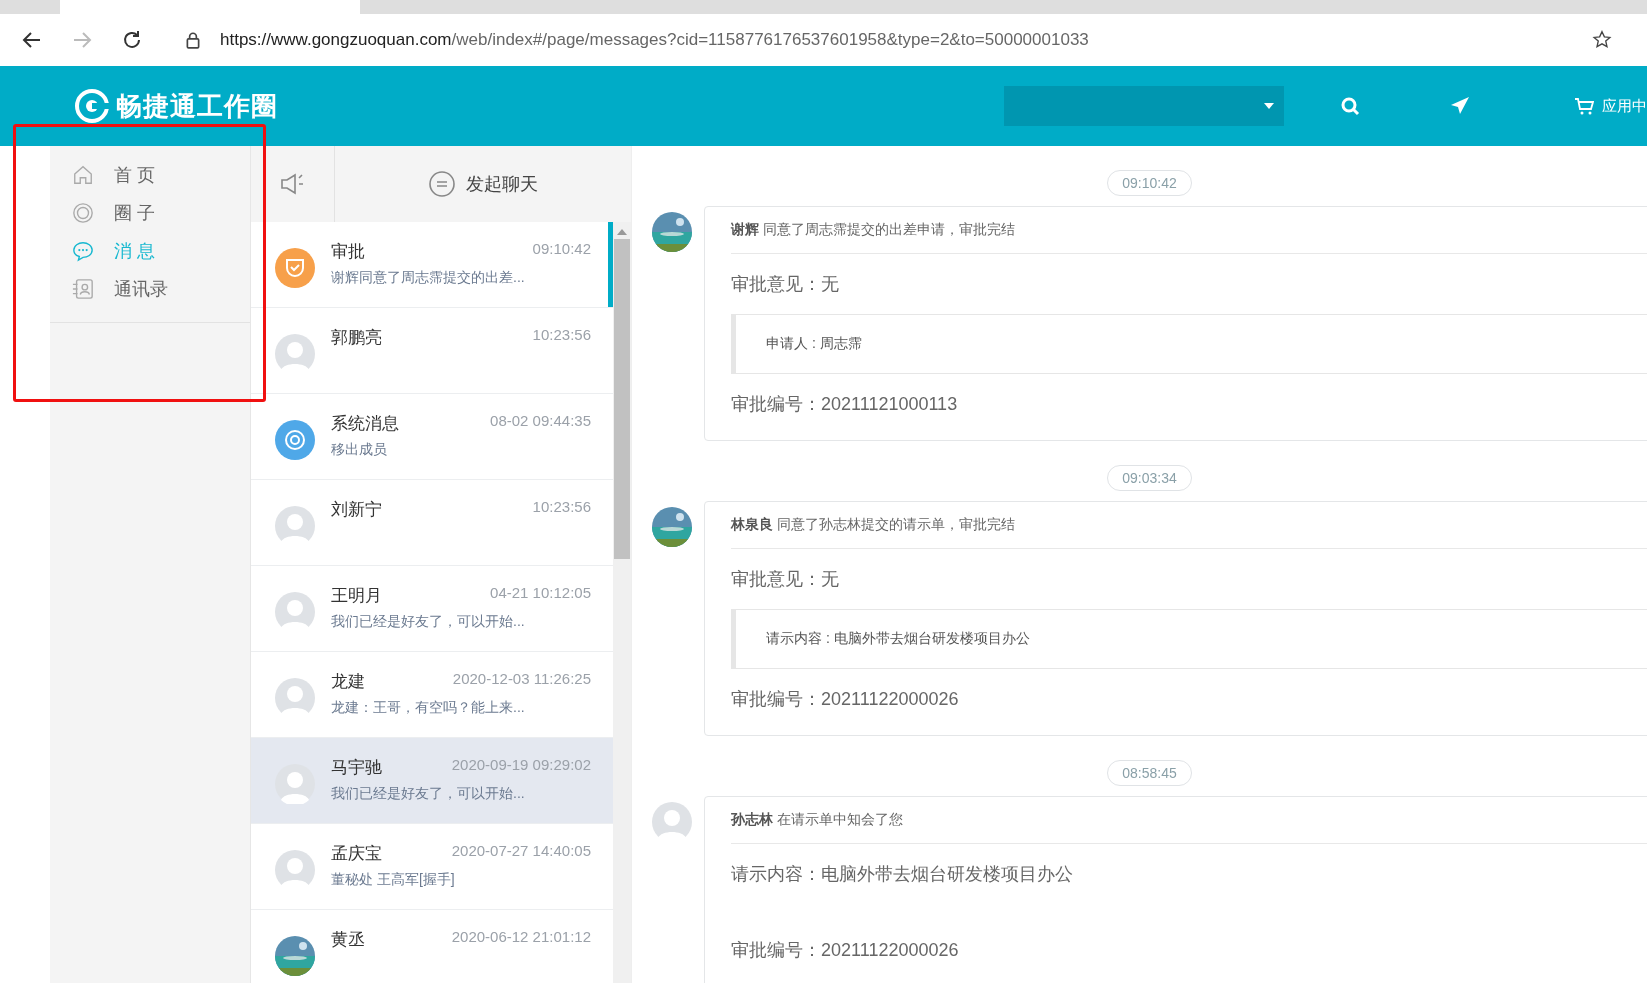 The height and width of the screenshot is (983, 1647). What do you see at coordinates (1269, 106) in the screenshot?
I see `caret-icon` at bounding box center [1269, 106].